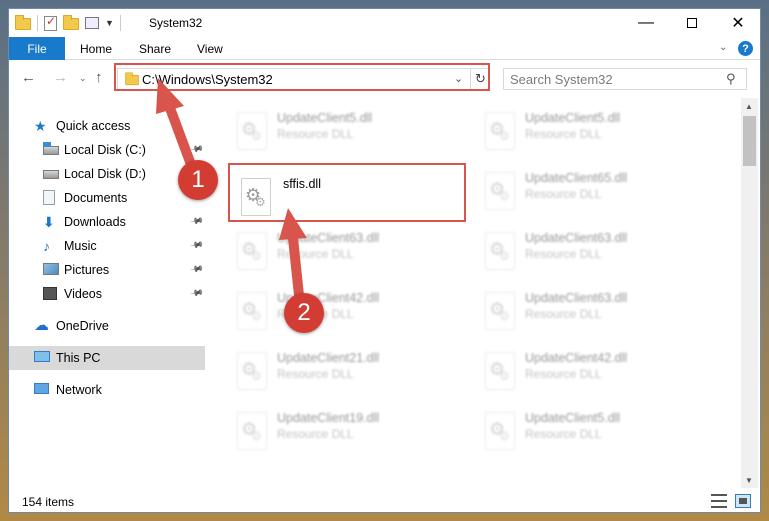 The height and width of the screenshot is (521, 769). What do you see at coordinates (384, 48) in the screenshot?
I see `ribbon-tabs: File Home Share View ⌄ ?` at bounding box center [384, 48].